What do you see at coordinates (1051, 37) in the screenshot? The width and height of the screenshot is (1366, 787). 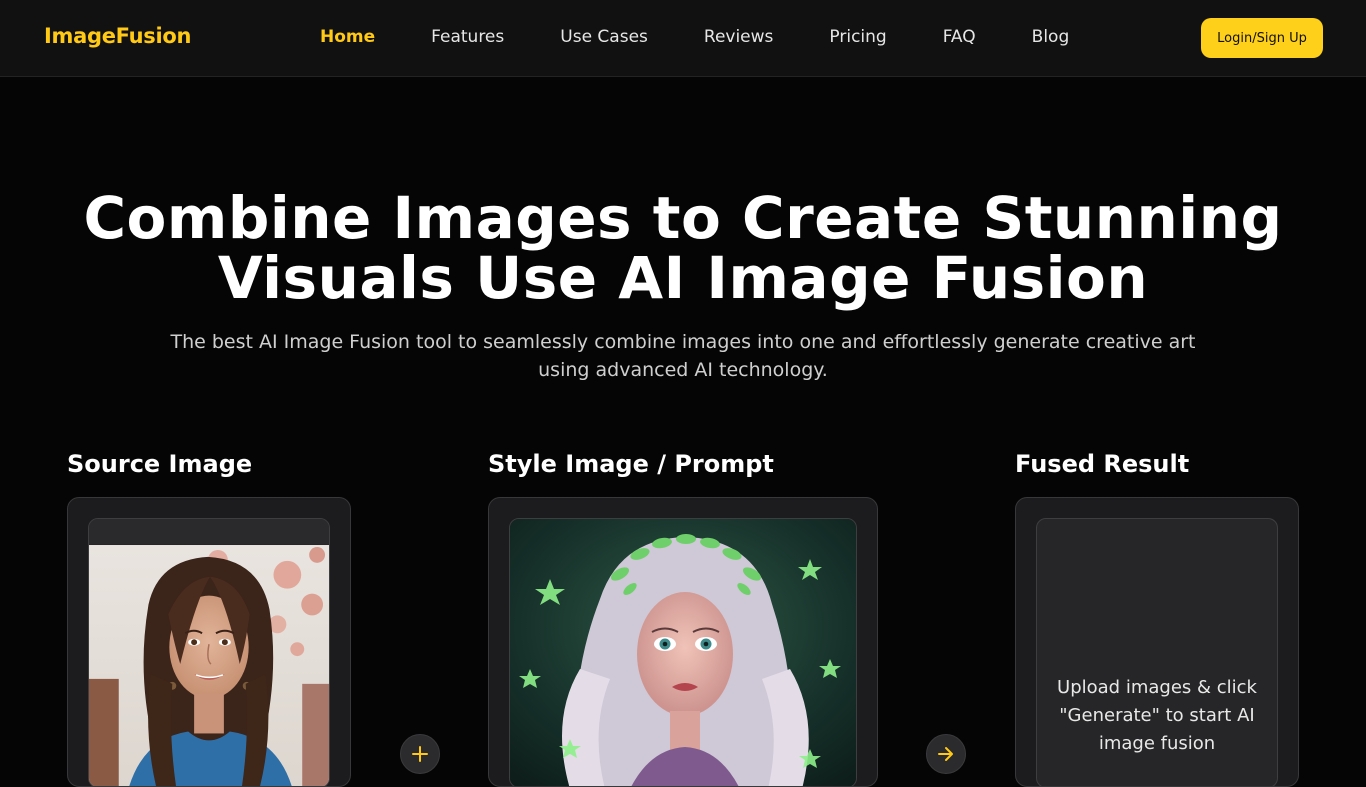 I see `nav-item-blog: Blog` at bounding box center [1051, 37].